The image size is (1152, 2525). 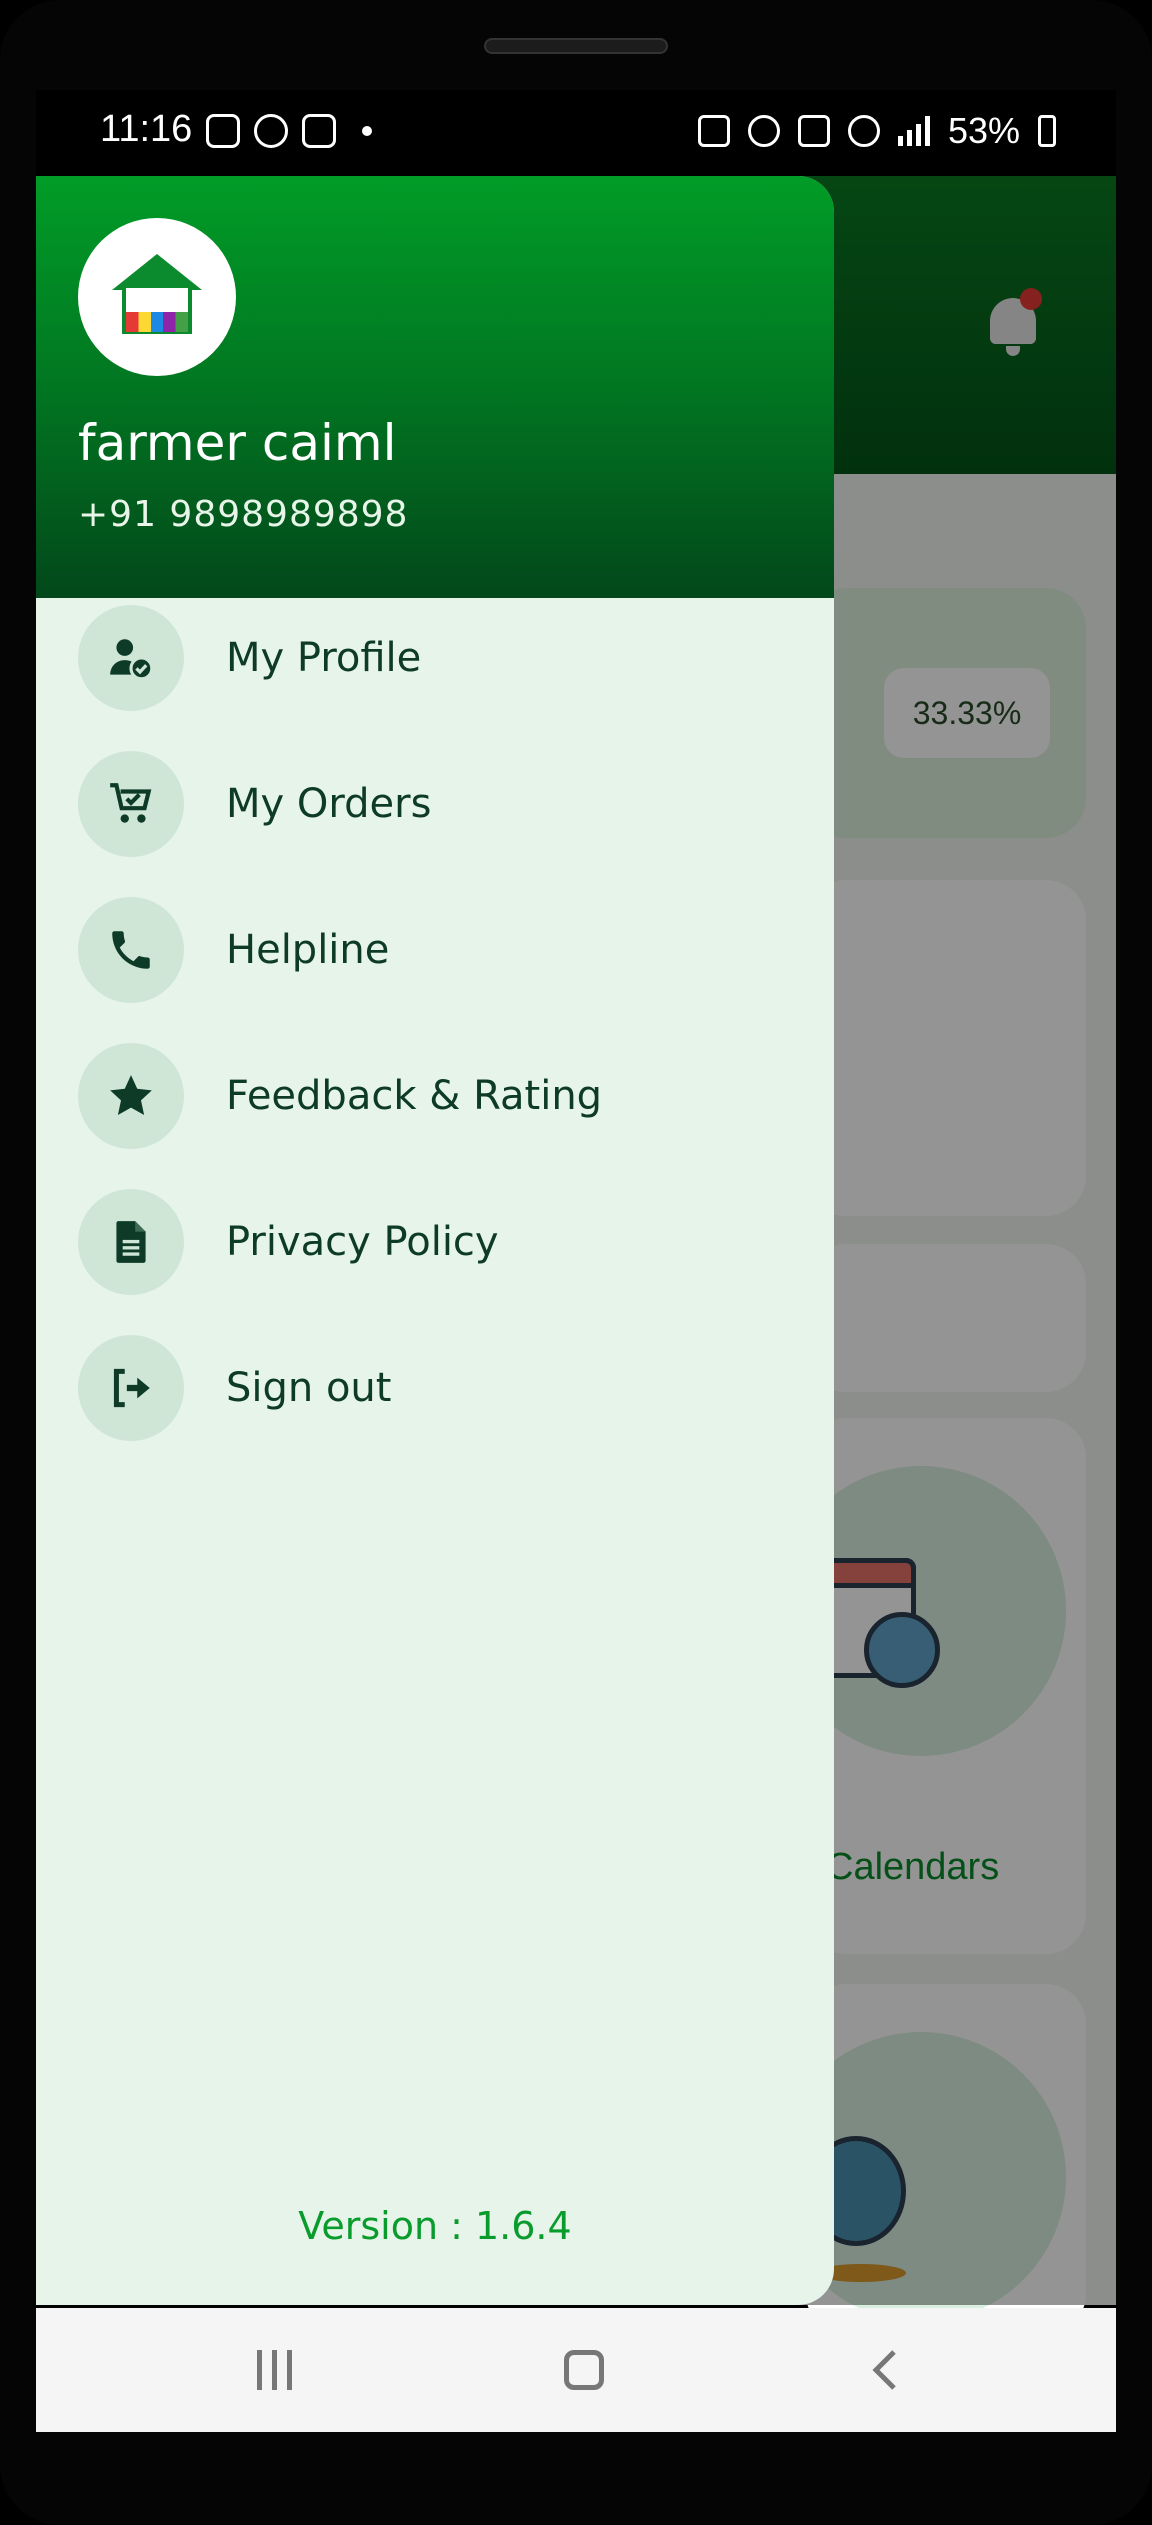 What do you see at coordinates (274, 2370) in the screenshot?
I see `recents-button` at bounding box center [274, 2370].